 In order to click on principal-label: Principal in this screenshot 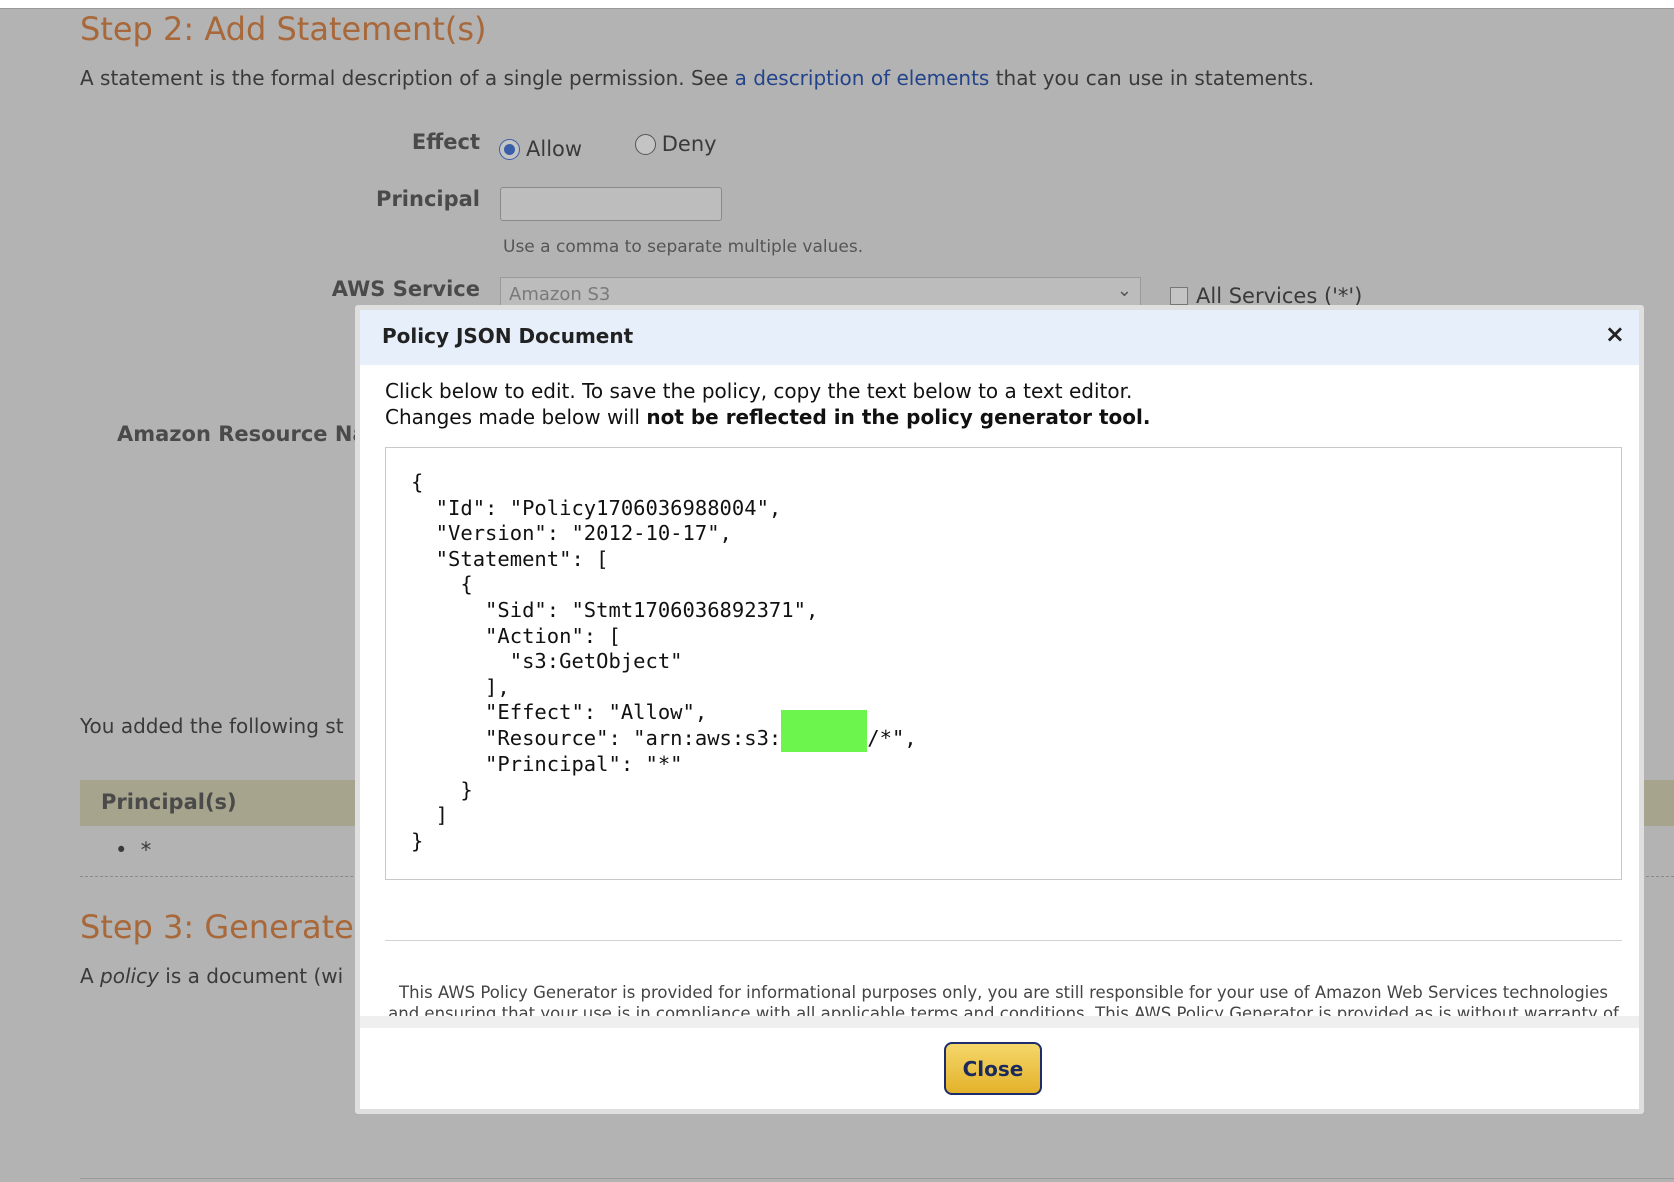, I will do `click(428, 199)`.